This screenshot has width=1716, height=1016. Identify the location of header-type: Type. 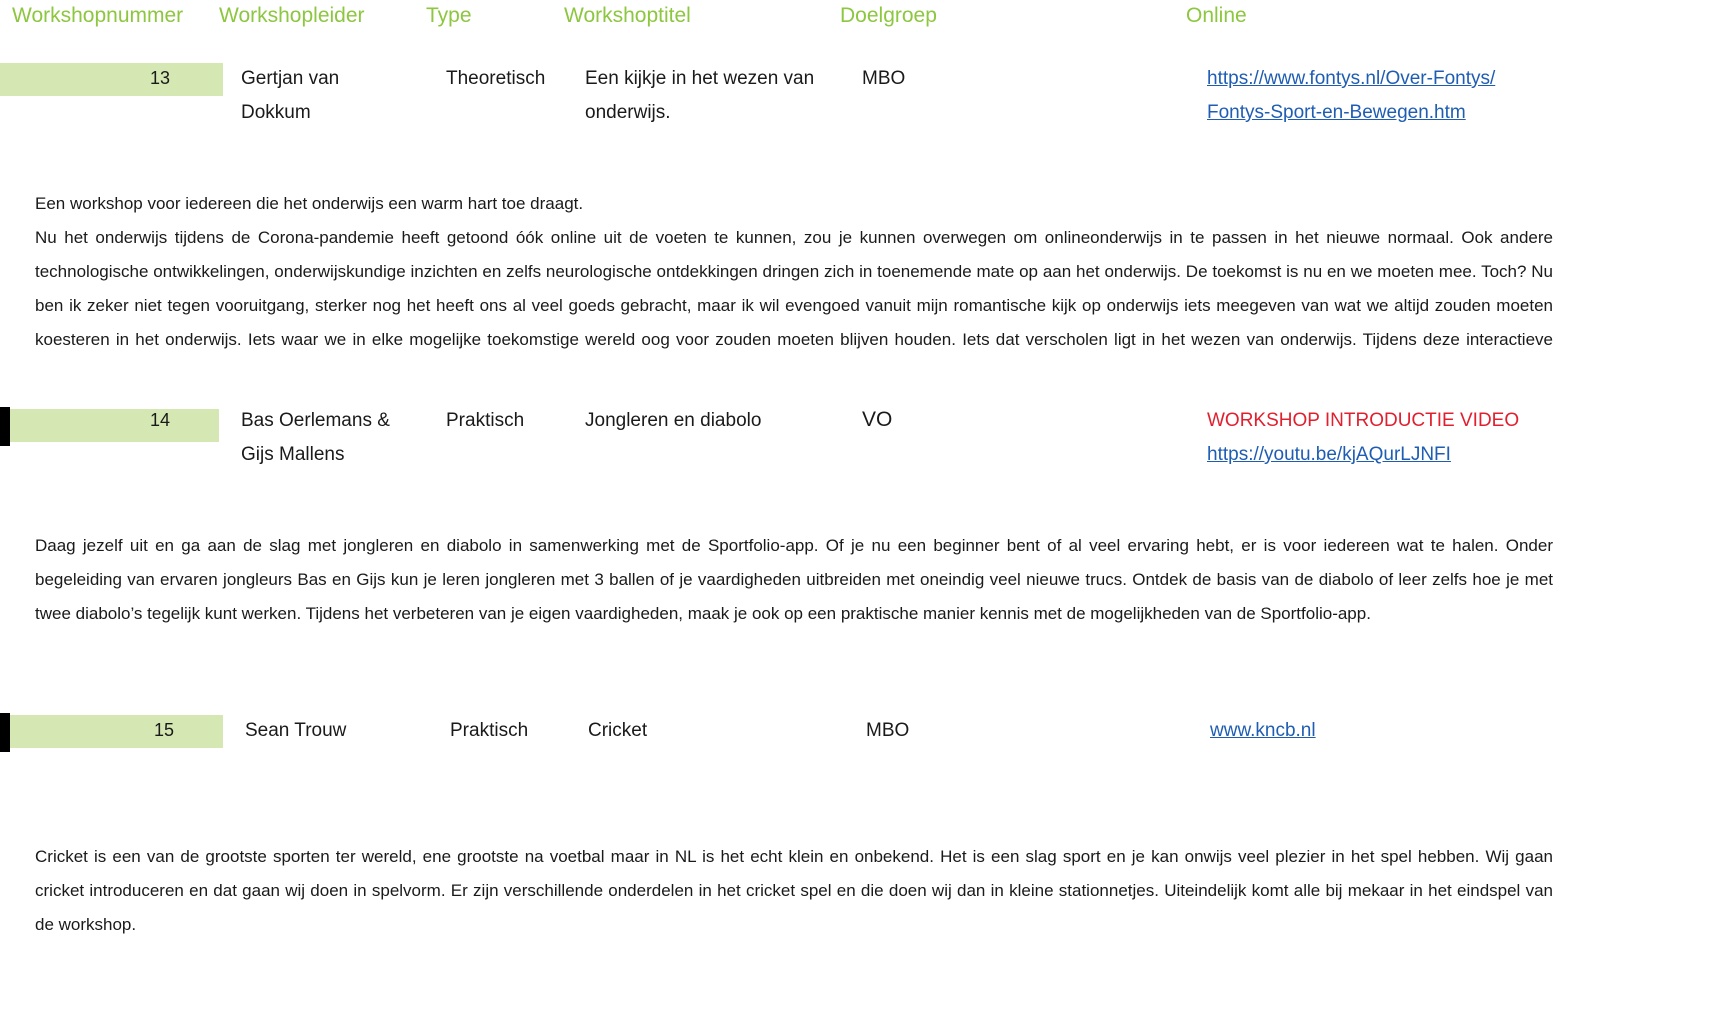
(449, 15).